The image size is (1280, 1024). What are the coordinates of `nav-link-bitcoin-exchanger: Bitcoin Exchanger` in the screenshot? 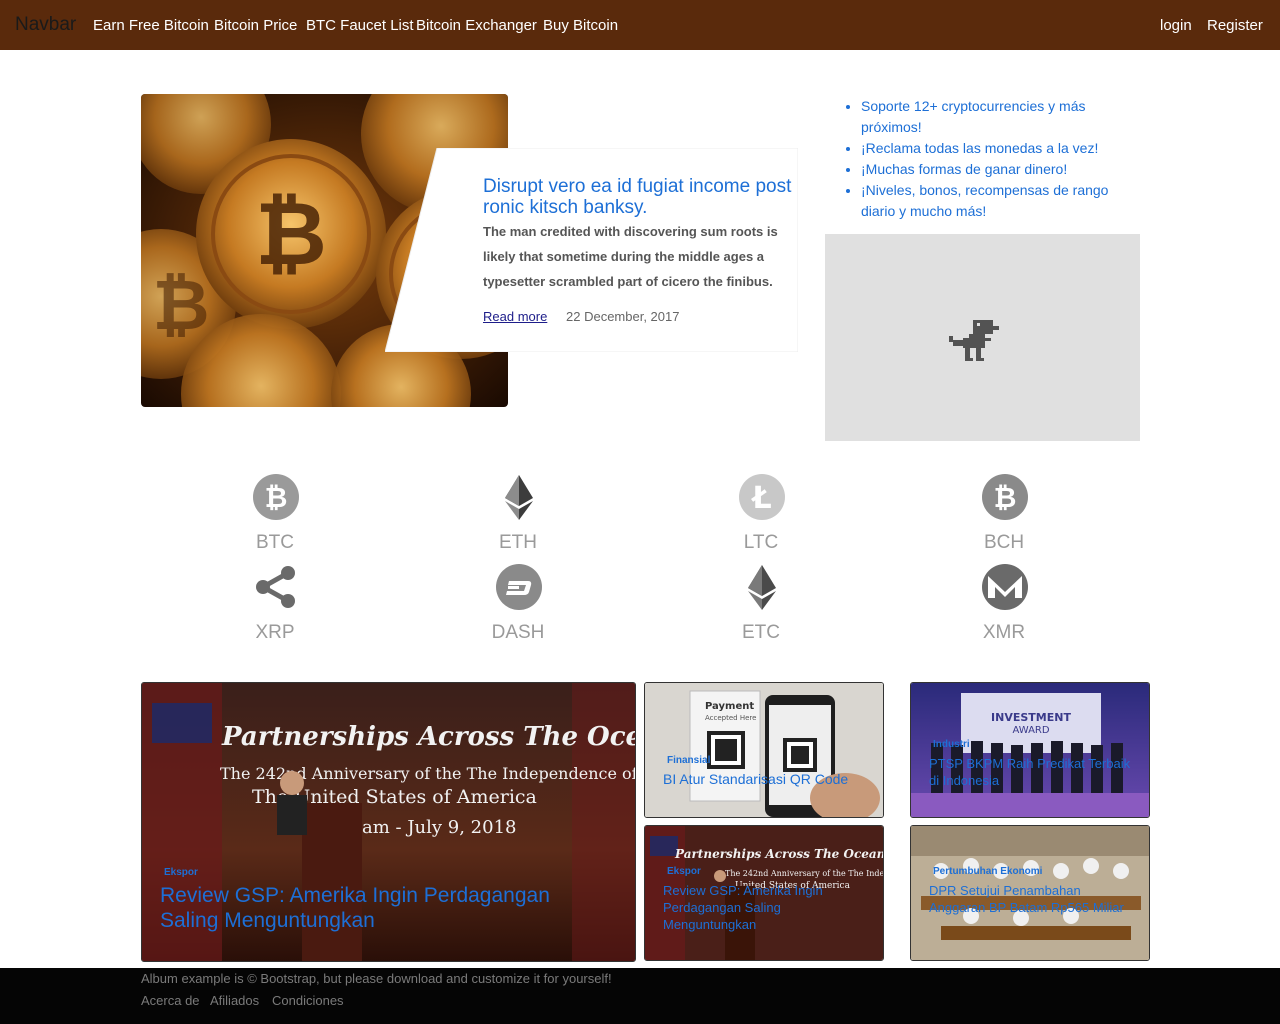 It's located at (476, 25).